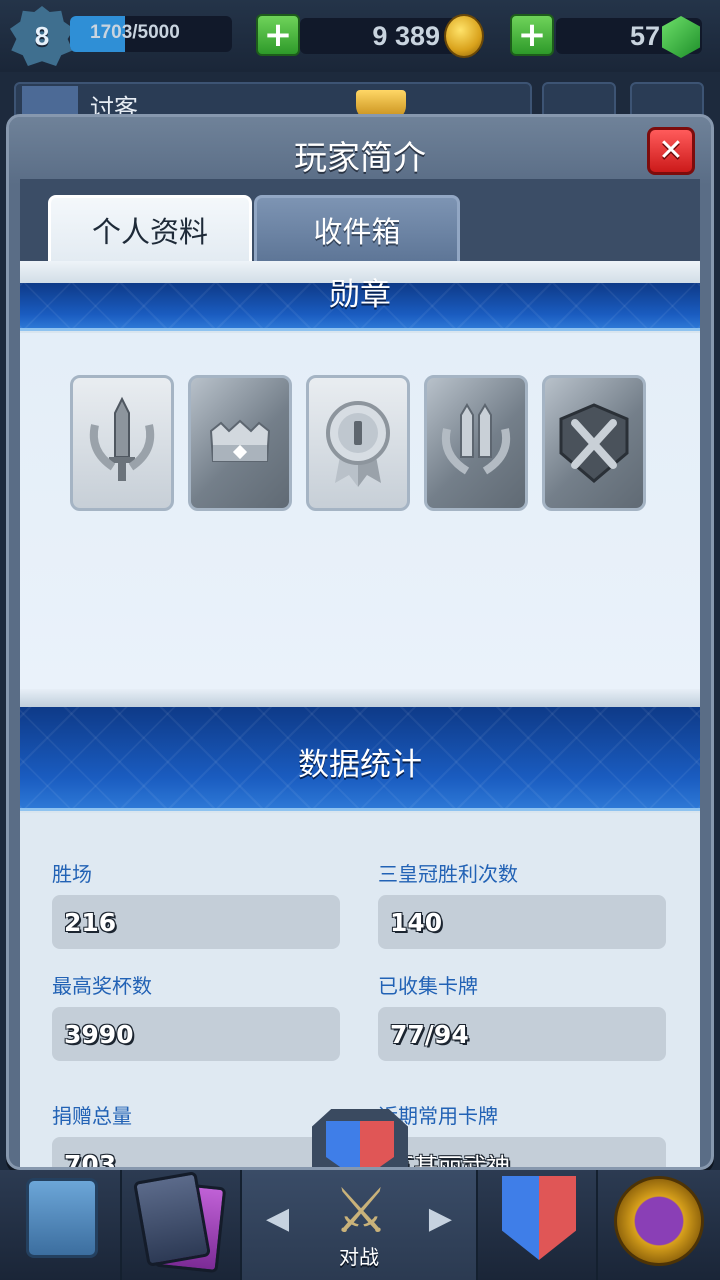 The height and width of the screenshot is (1280, 720). I want to click on medal-icon, so click(358, 444).